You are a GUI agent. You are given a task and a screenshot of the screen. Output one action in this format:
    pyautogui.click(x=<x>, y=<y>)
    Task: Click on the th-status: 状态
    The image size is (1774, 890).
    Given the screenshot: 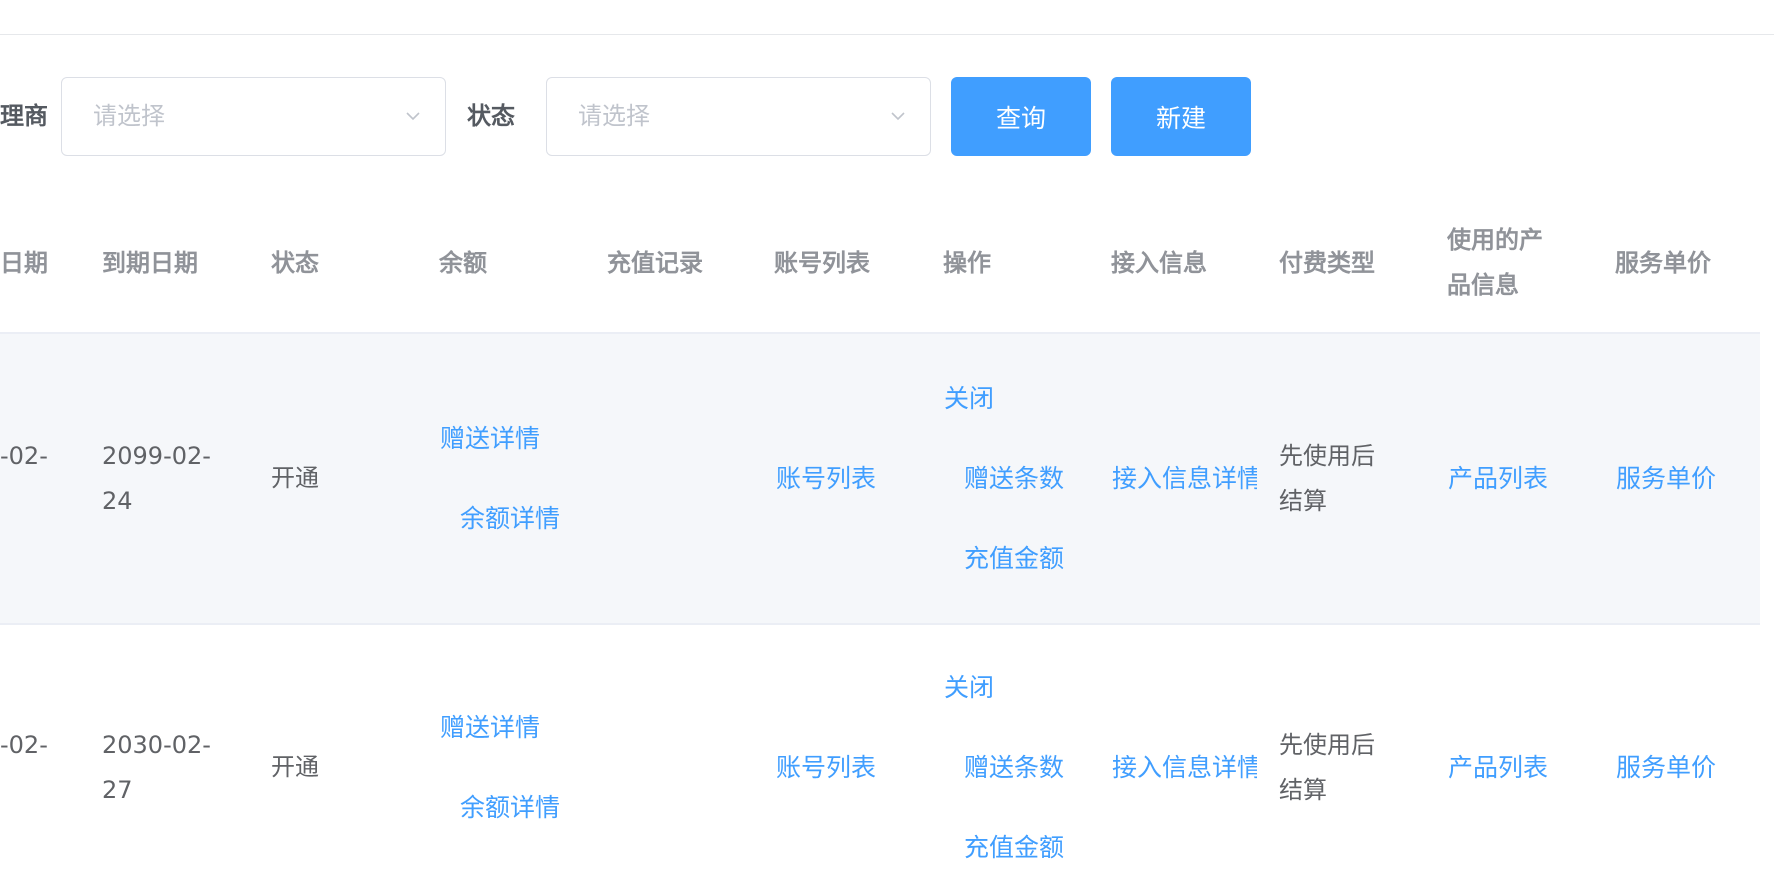 What is the action you would take?
    pyautogui.click(x=295, y=263)
    